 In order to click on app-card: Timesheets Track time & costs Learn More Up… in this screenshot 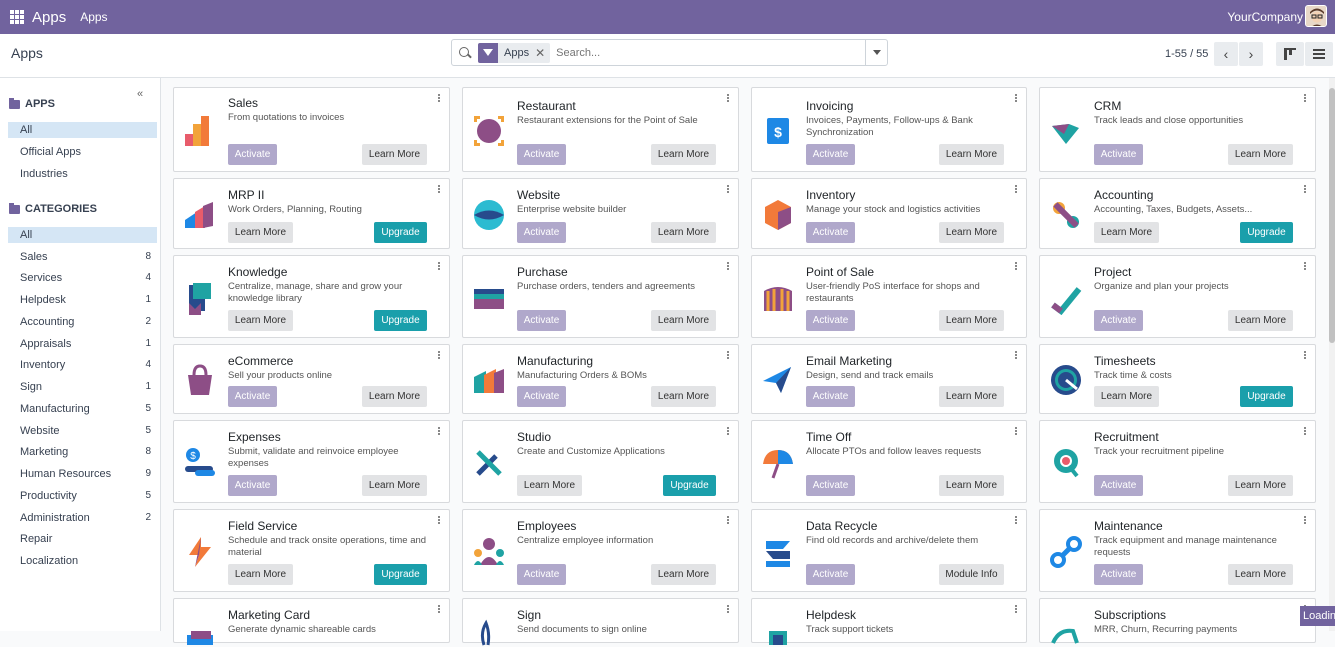, I will do `click(1177, 379)`.